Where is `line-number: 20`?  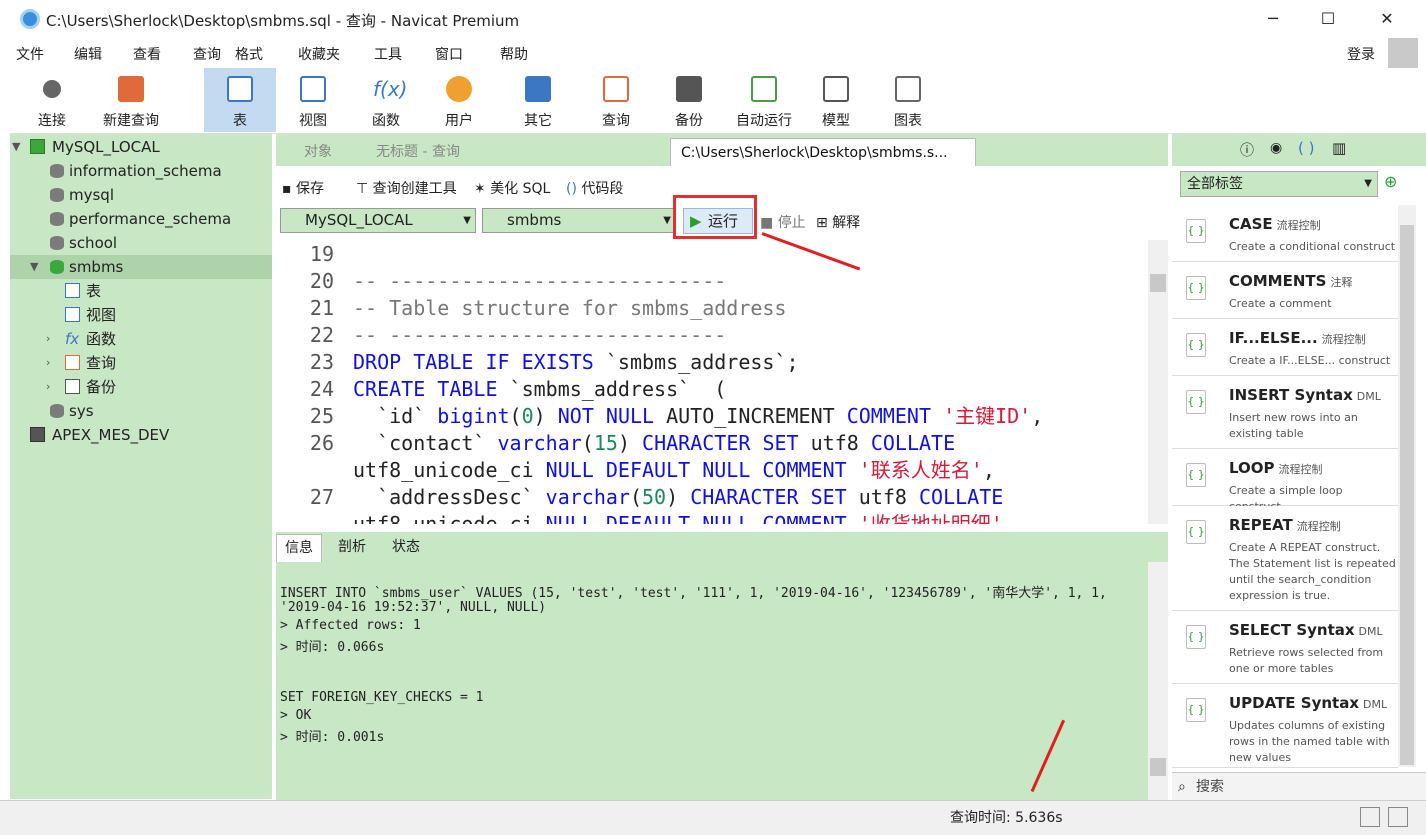 line-number: 20 is located at coordinates (321, 281).